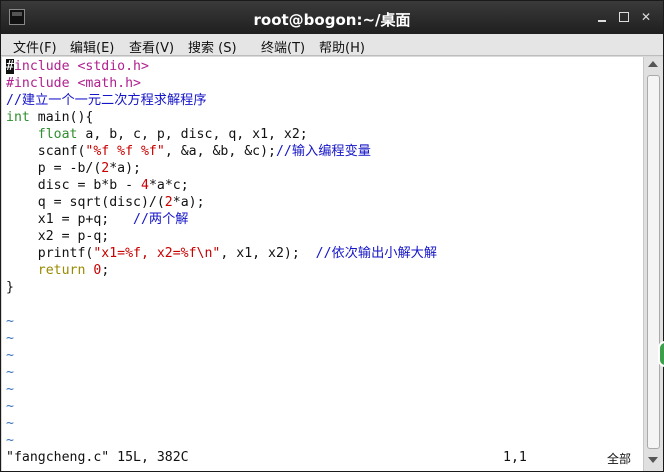 This screenshot has width=664, height=472. I want to click on code-line-11: x2 = p-q;, so click(58, 236).